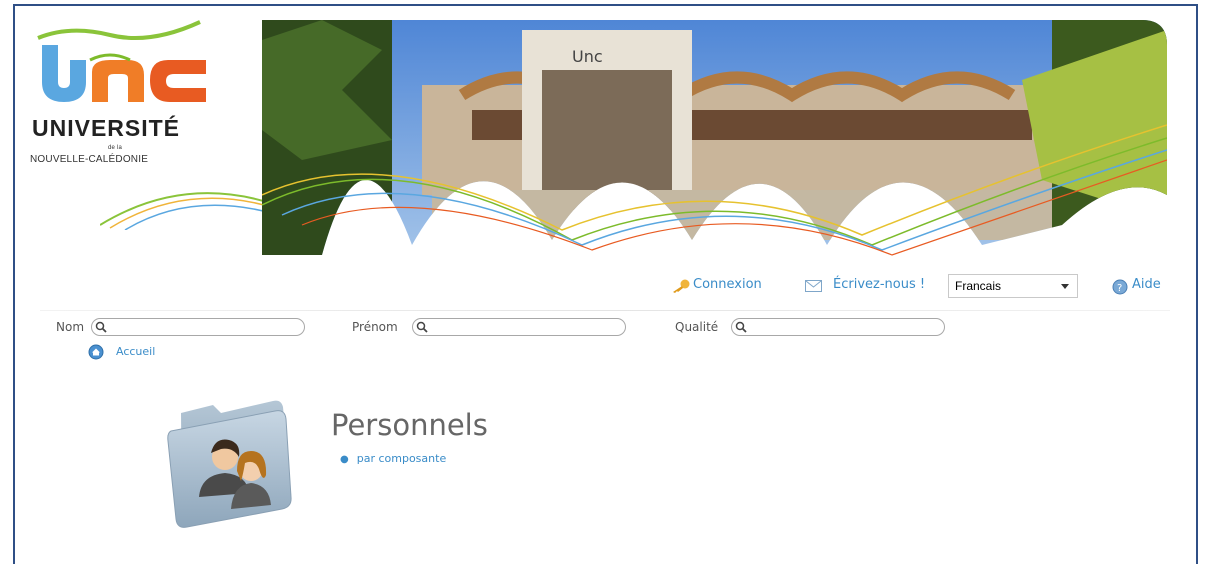 The image size is (1212, 564). What do you see at coordinates (727, 284) in the screenshot?
I see `login-link: Connexion` at bounding box center [727, 284].